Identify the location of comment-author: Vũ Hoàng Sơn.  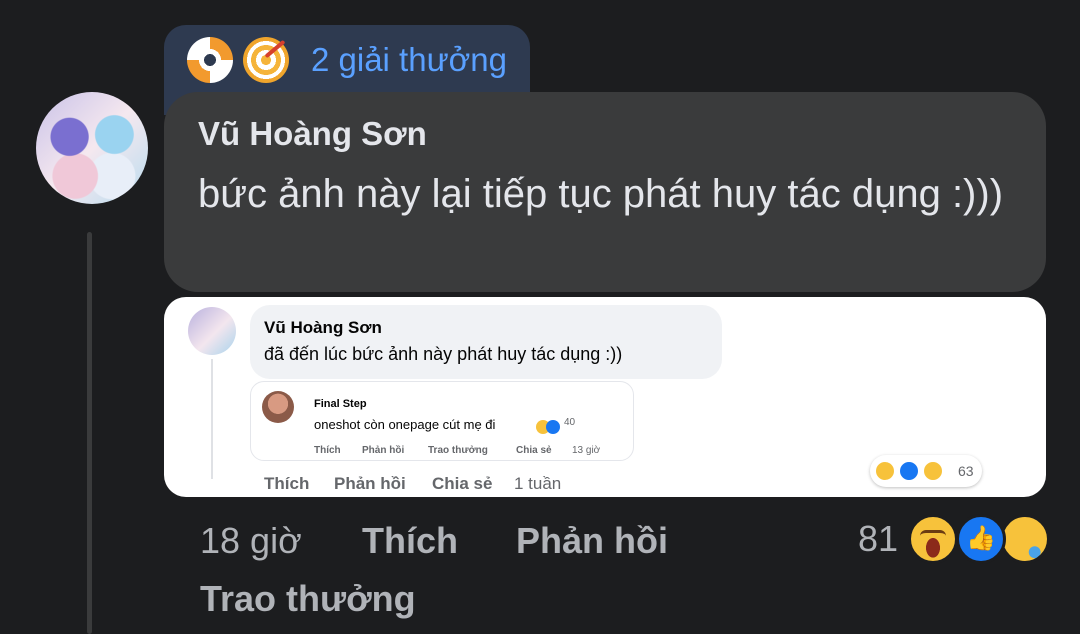
(312, 134).